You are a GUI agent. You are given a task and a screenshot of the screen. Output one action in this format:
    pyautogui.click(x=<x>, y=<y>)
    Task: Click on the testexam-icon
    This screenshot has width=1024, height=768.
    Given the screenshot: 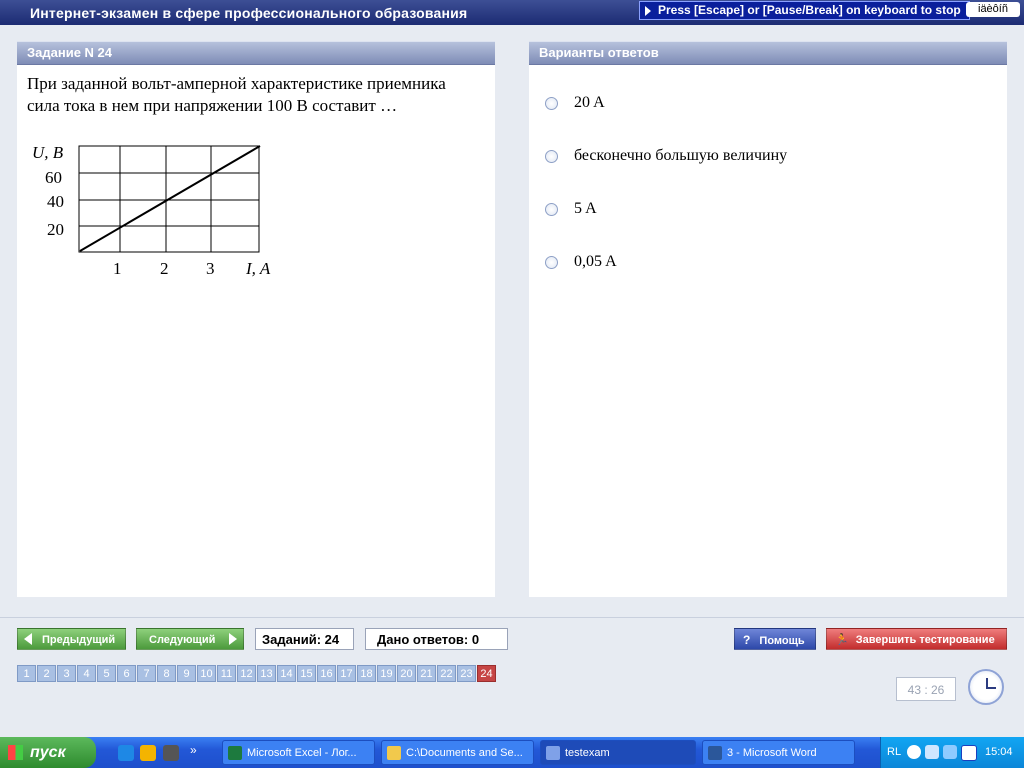 What is the action you would take?
    pyautogui.click(x=553, y=753)
    